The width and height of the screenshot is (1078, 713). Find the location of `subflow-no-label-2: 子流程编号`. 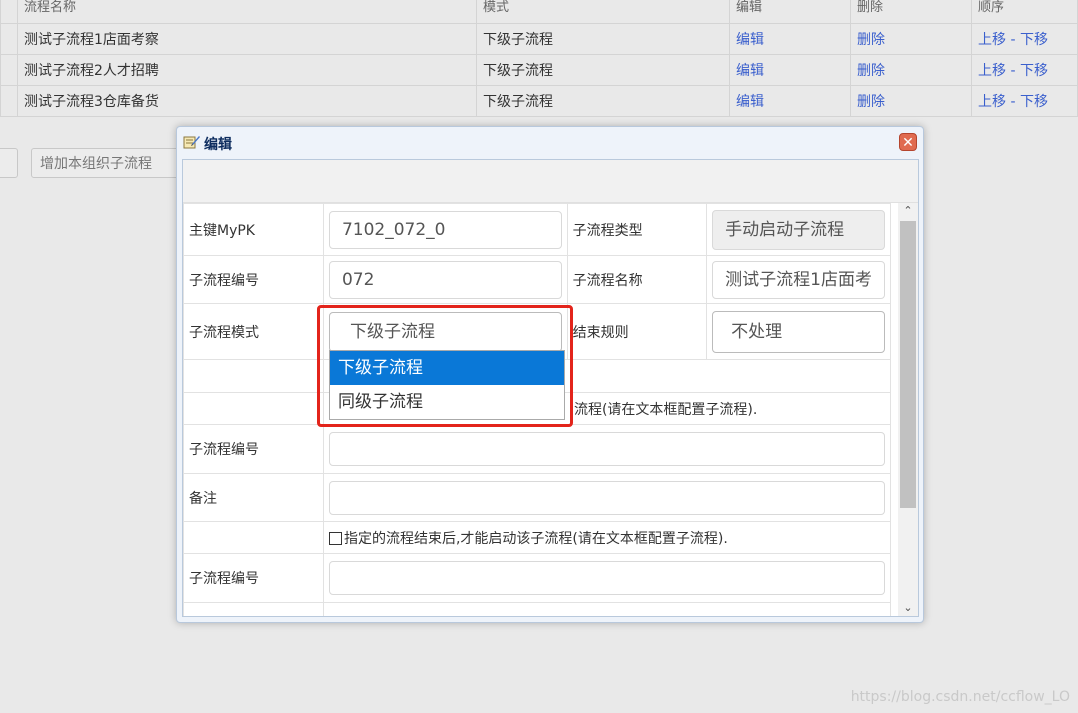

subflow-no-label-2: 子流程编号 is located at coordinates (253, 449).